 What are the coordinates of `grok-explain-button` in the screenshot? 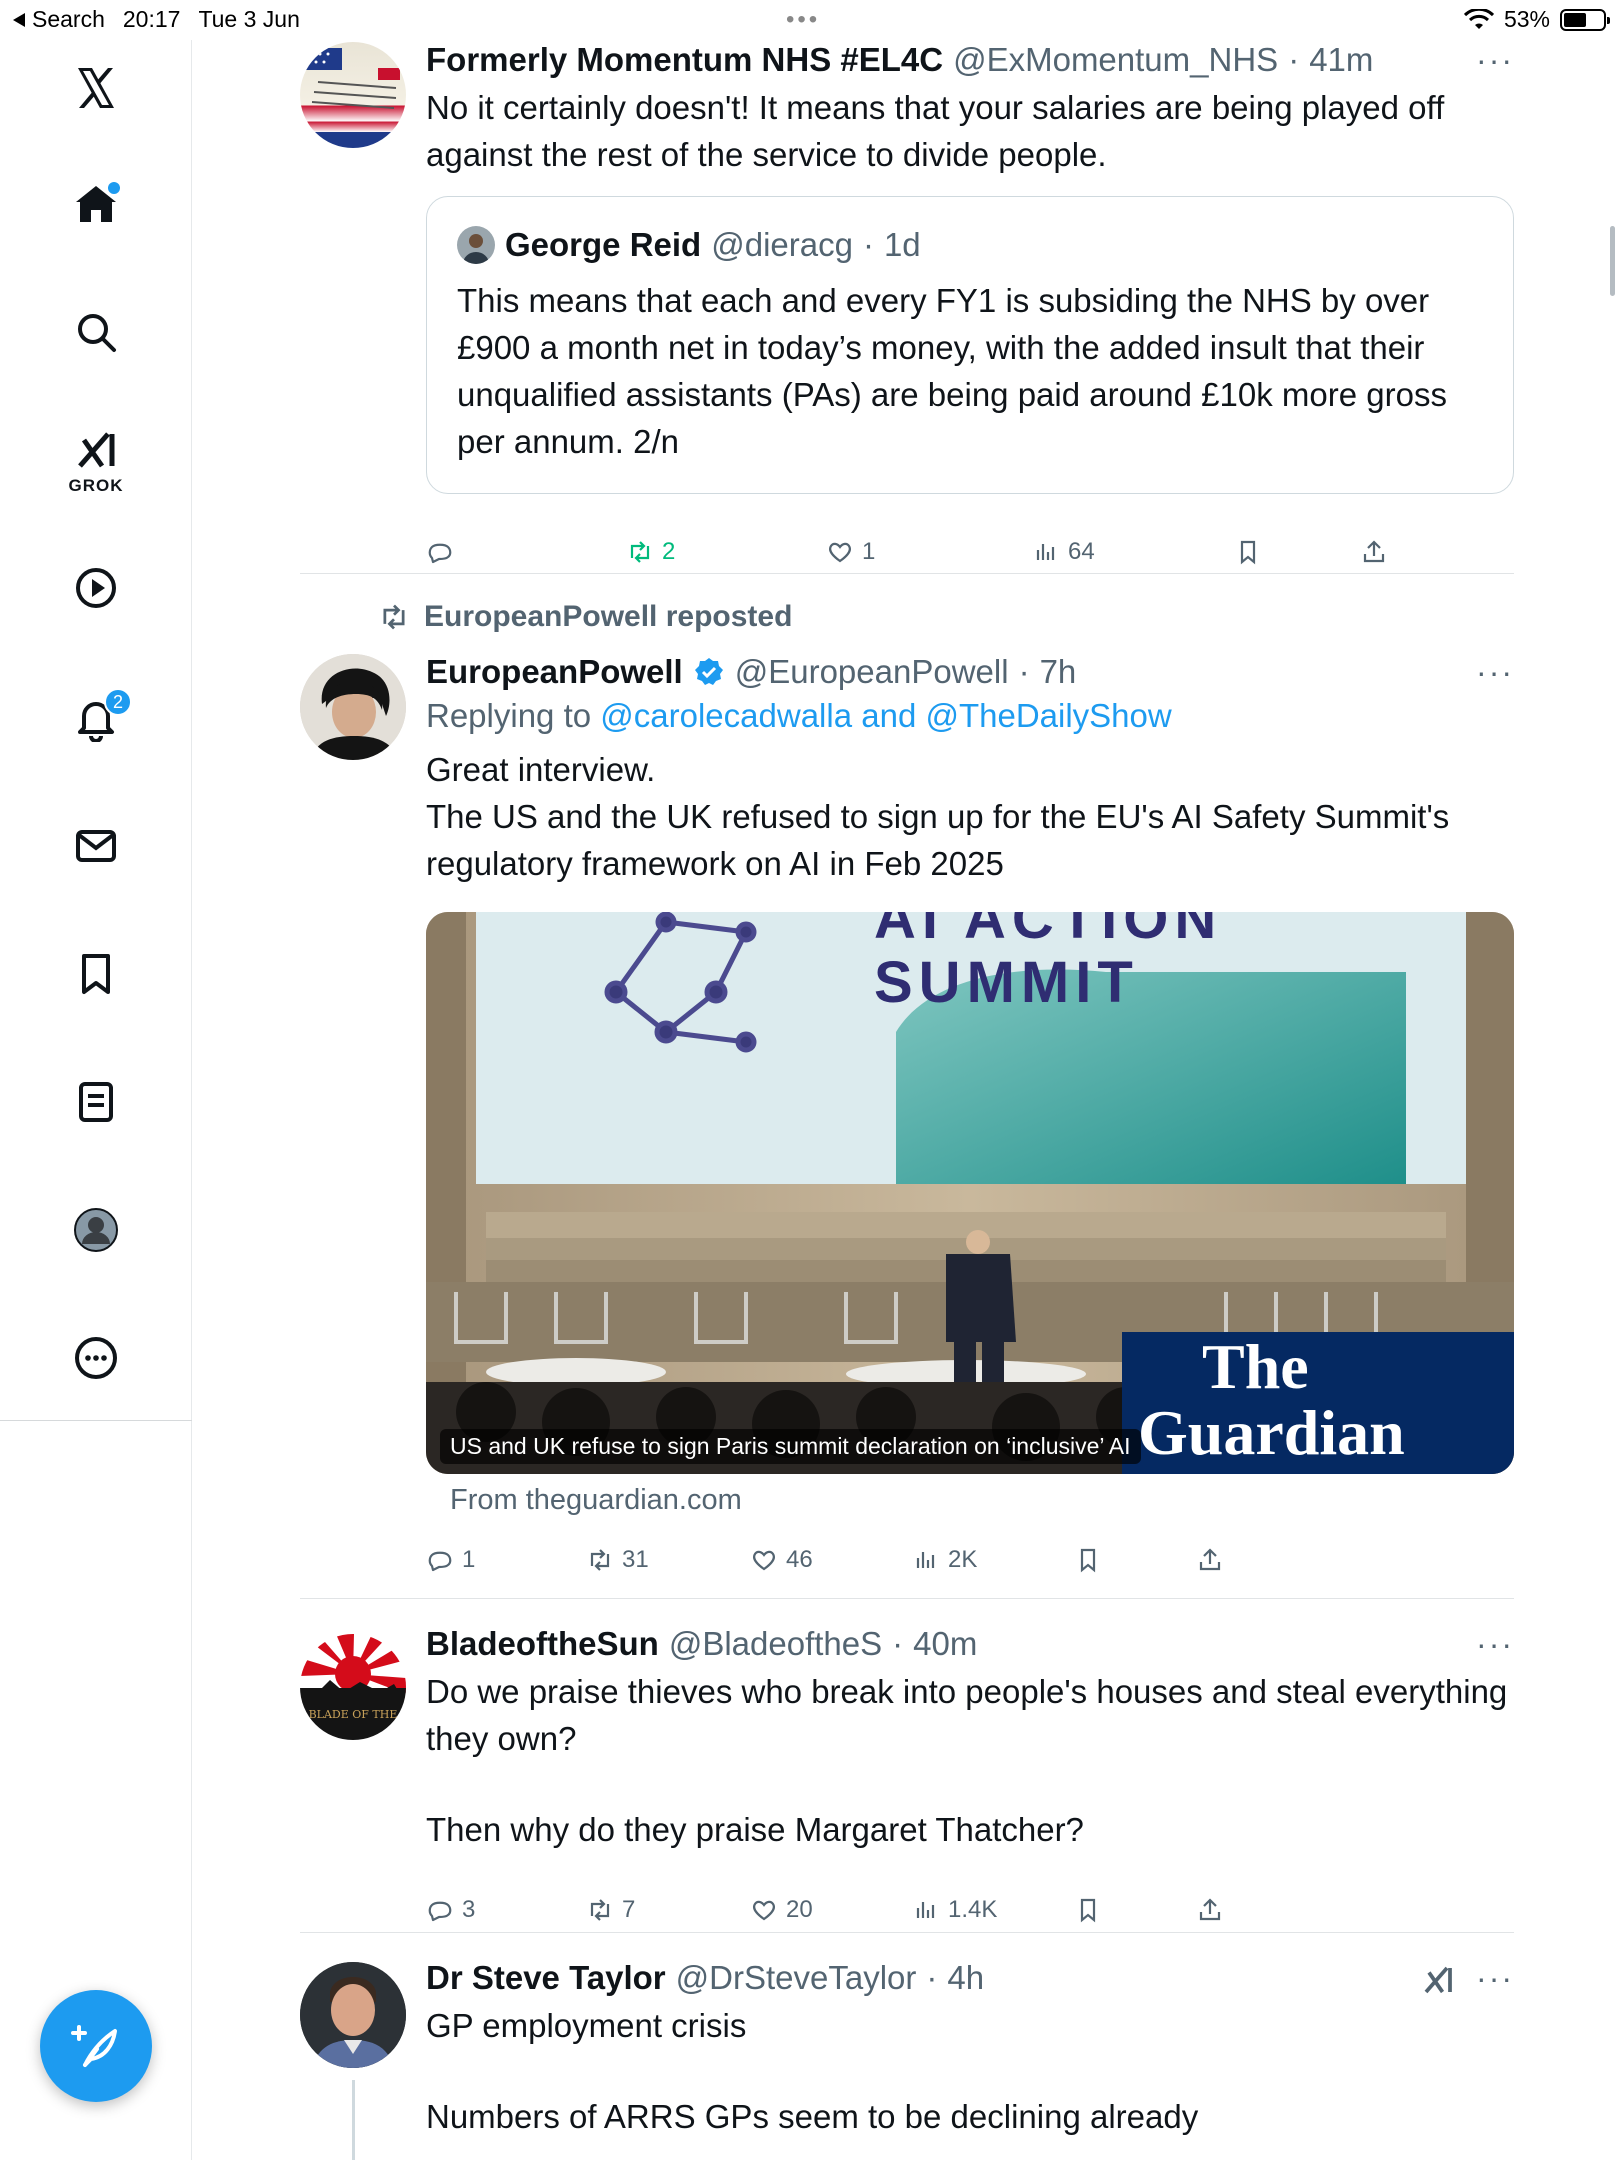 It's located at (1438, 1982).